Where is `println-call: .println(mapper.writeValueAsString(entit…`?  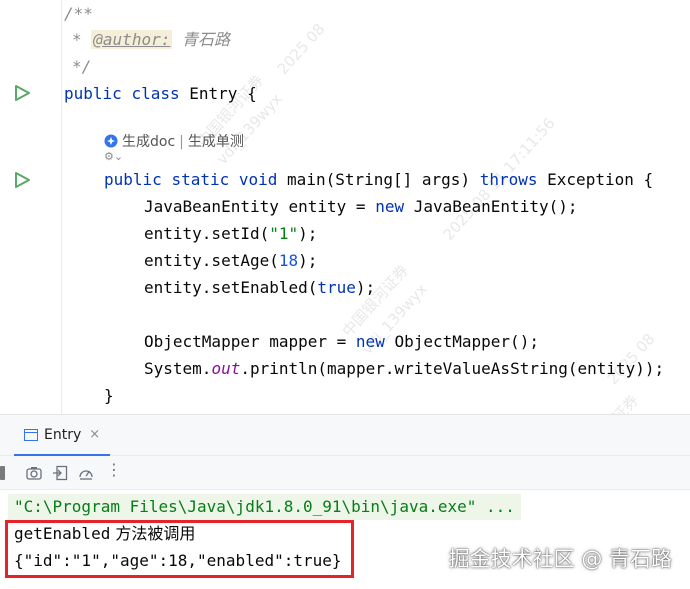 println-call: .println(mapper.writeValueAsString(entit… is located at coordinates (452, 368).